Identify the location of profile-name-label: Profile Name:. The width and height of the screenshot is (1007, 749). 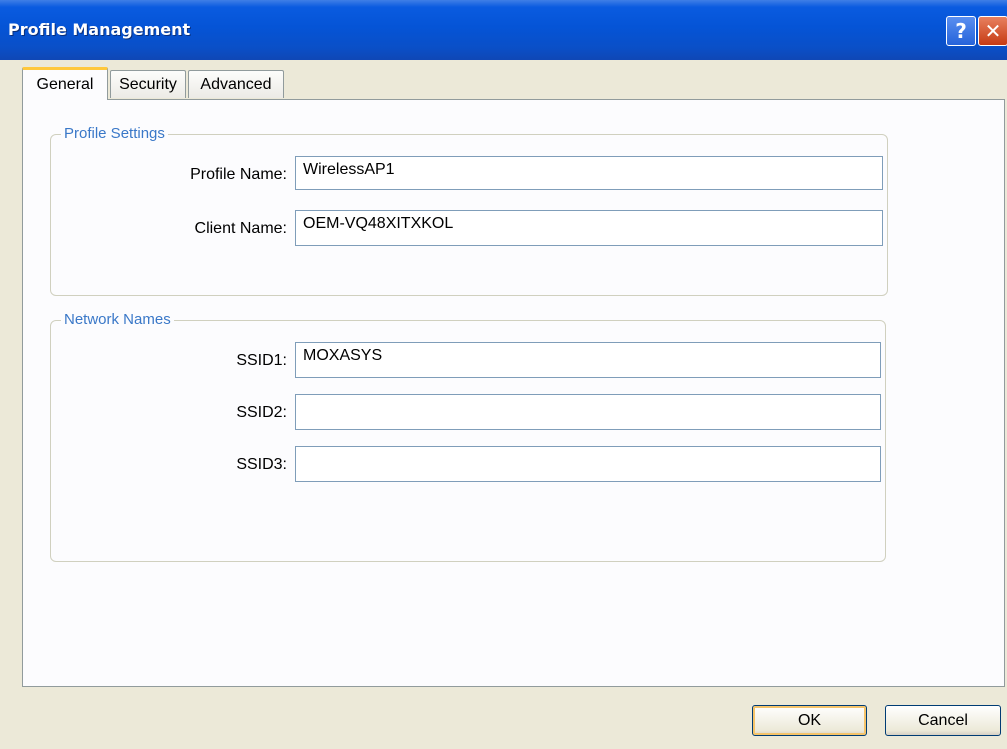
(238, 174).